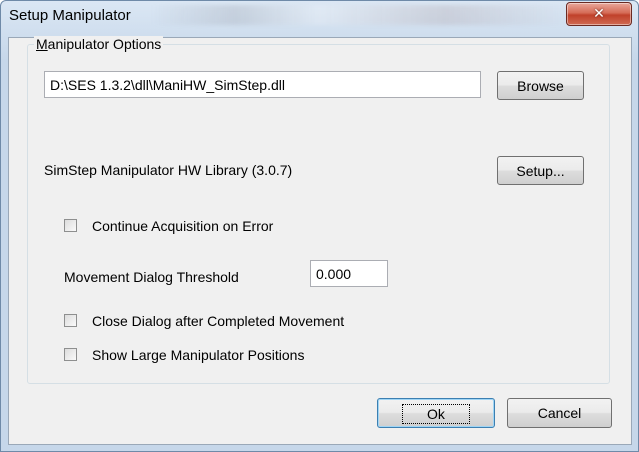  Describe the element at coordinates (168, 170) in the screenshot. I see `library-info-text: SimStep Manipulator HW Library (3.0.7)` at that location.